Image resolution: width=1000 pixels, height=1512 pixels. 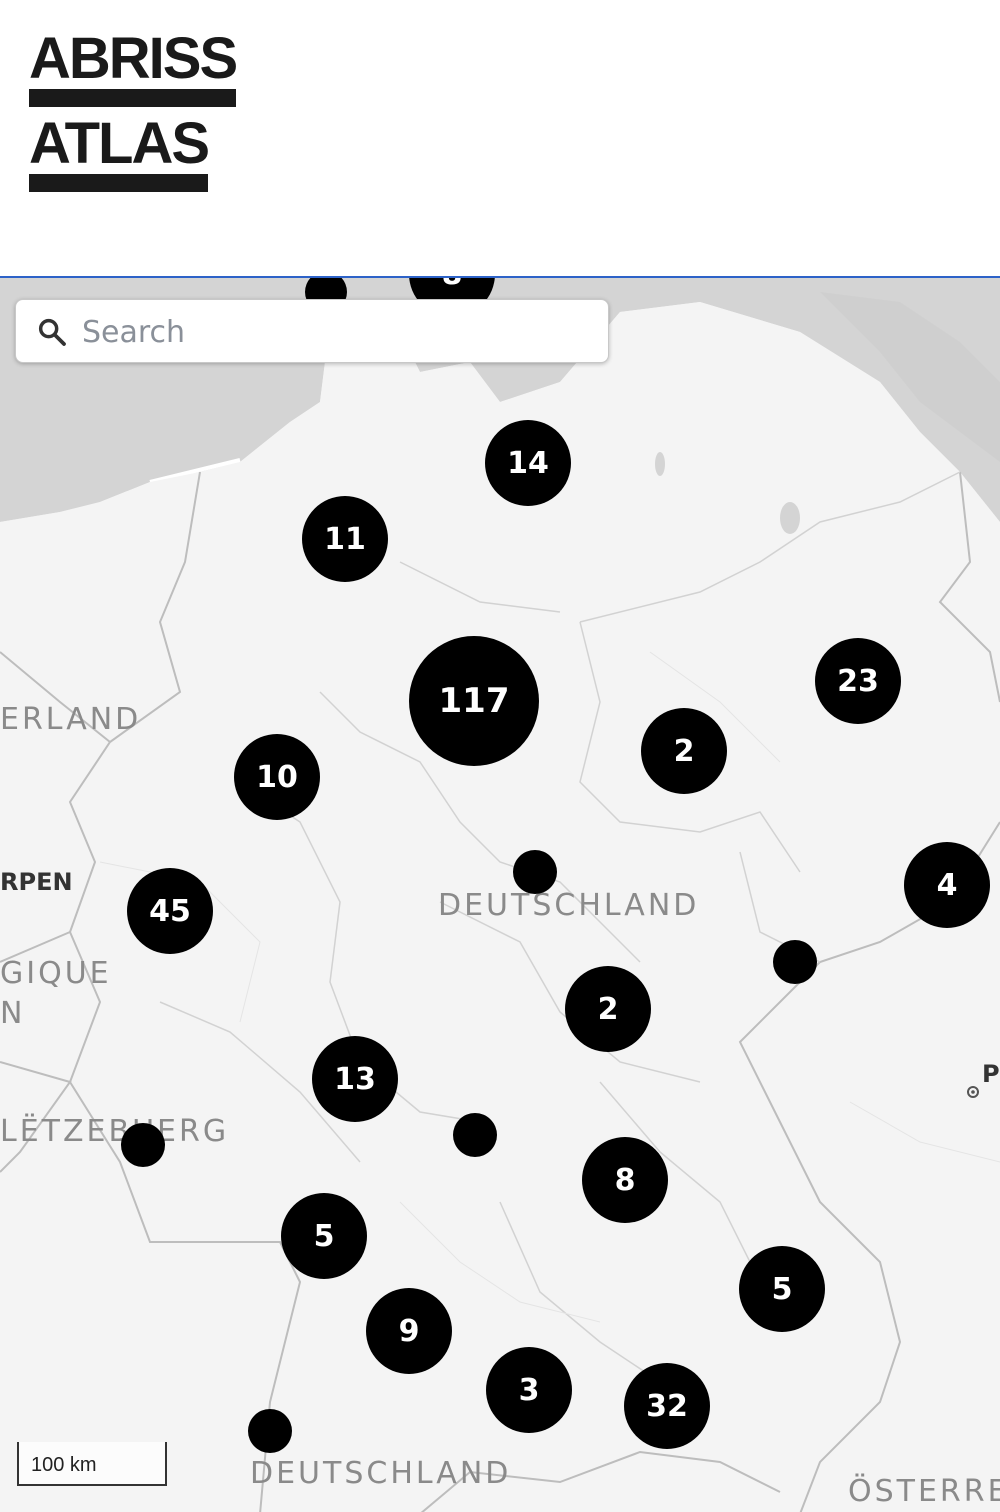 I want to click on map-cluster-marker: 117, so click(x=474, y=701).